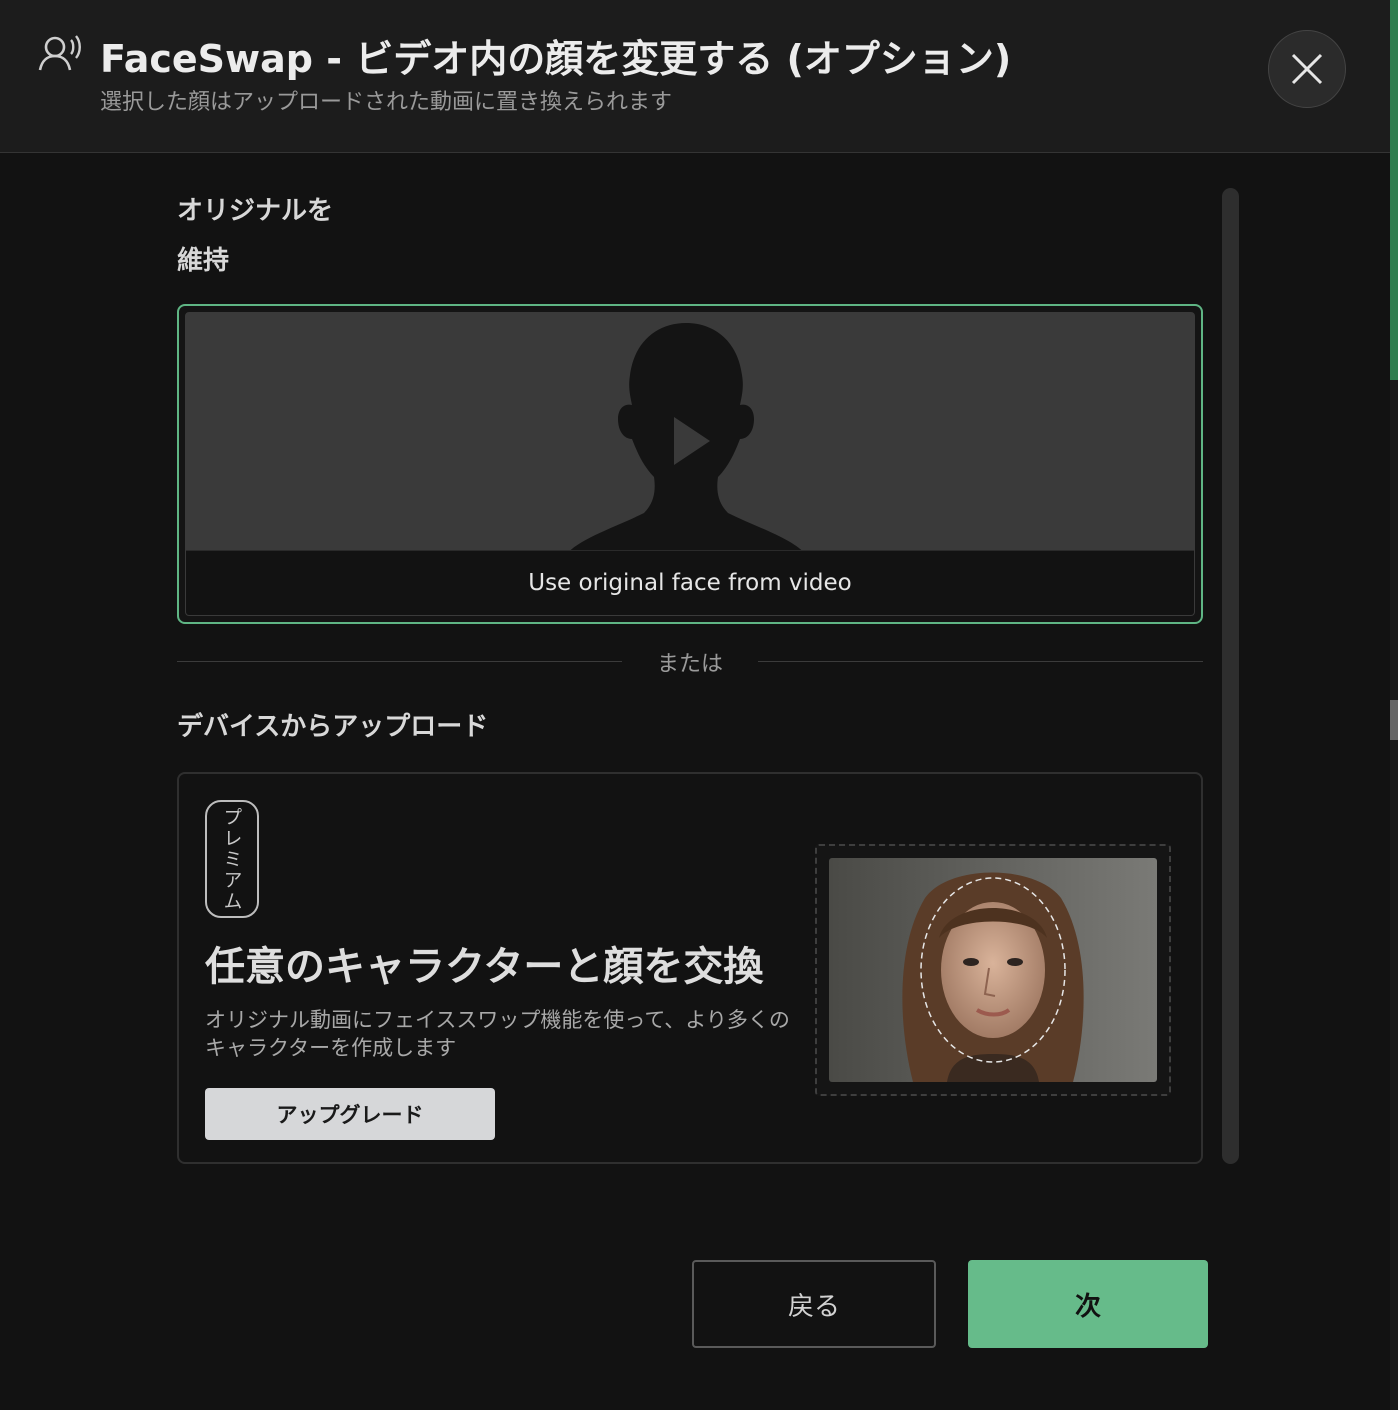 The image size is (1398, 1410). I want to click on premium-badge: プレミアム, so click(232, 859).